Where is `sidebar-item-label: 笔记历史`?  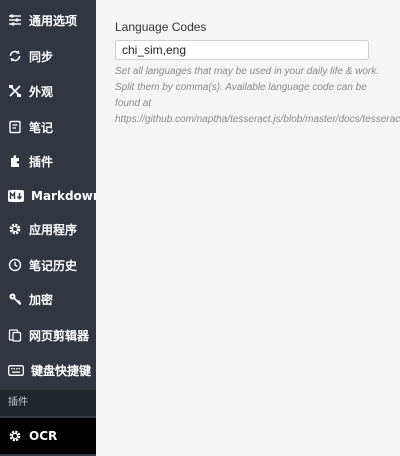 sidebar-item-label: 笔记历史 is located at coordinates (53, 265).